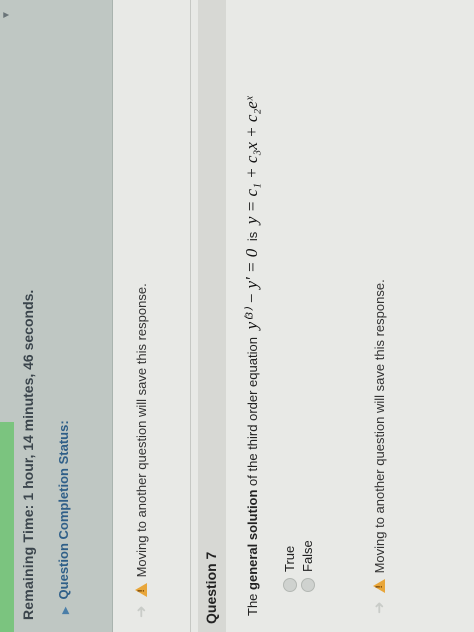 The height and width of the screenshot is (632, 474). What do you see at coordinates (190, 316) in the screenshot?
I see `divider` at bounding box center [190, 316].